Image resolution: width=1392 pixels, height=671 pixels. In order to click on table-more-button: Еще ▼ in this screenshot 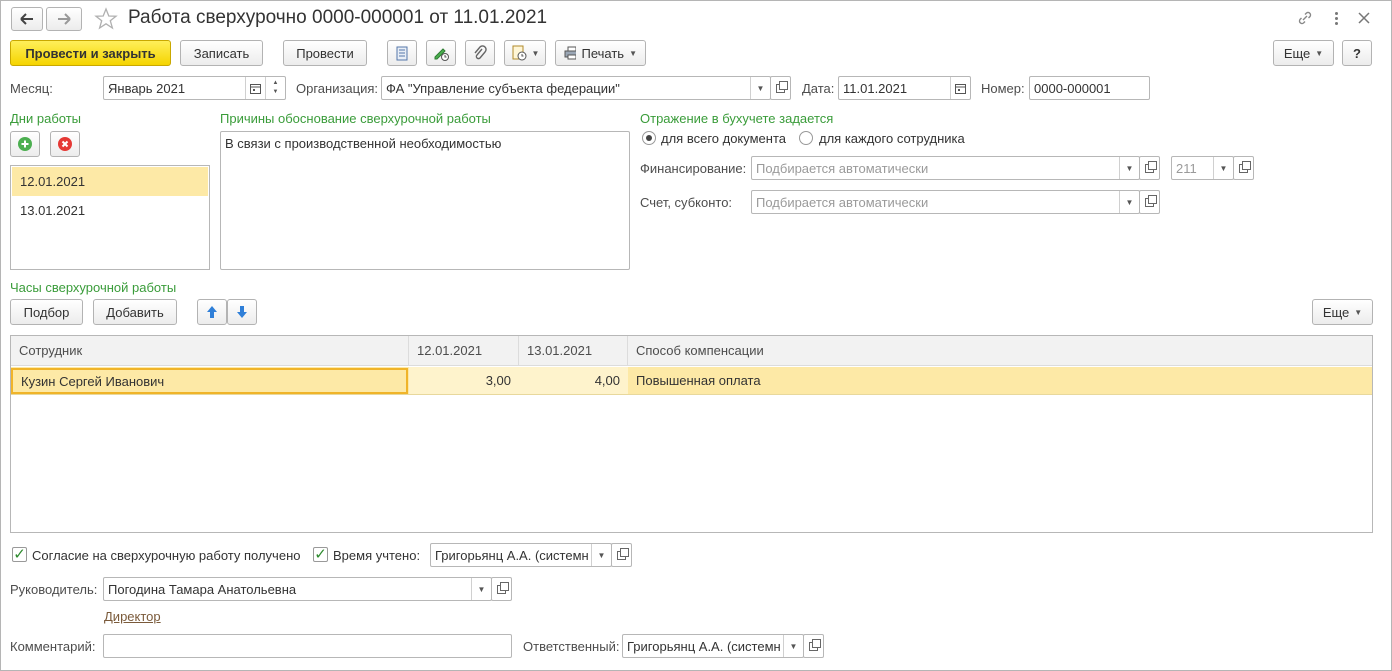, I will do `click(1342, 312)`.